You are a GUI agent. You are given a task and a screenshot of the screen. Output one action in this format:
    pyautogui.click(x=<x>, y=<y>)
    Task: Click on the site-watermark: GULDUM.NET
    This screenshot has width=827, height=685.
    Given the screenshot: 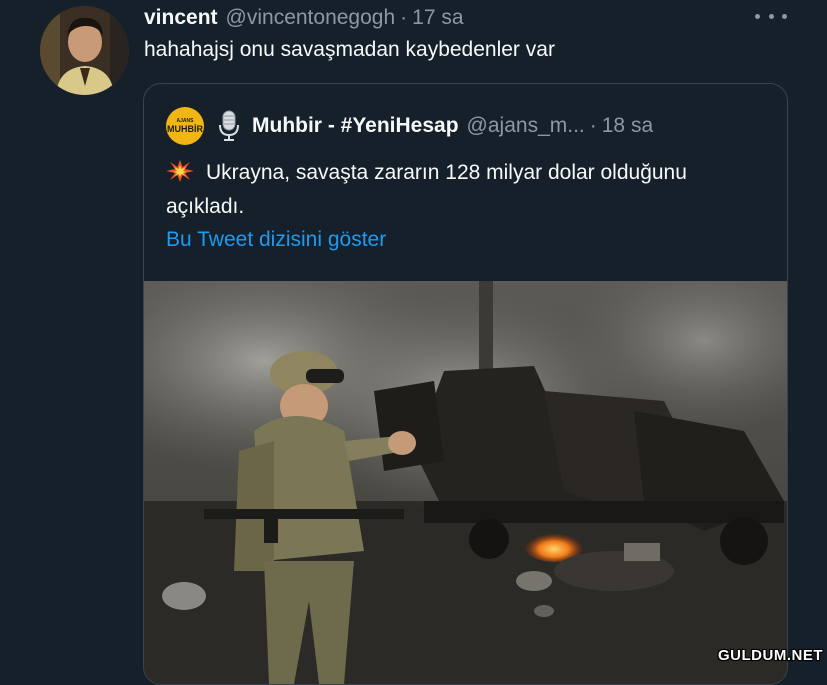 What is the action you would take?
    pyautogui.click(x=770, y=655)
    